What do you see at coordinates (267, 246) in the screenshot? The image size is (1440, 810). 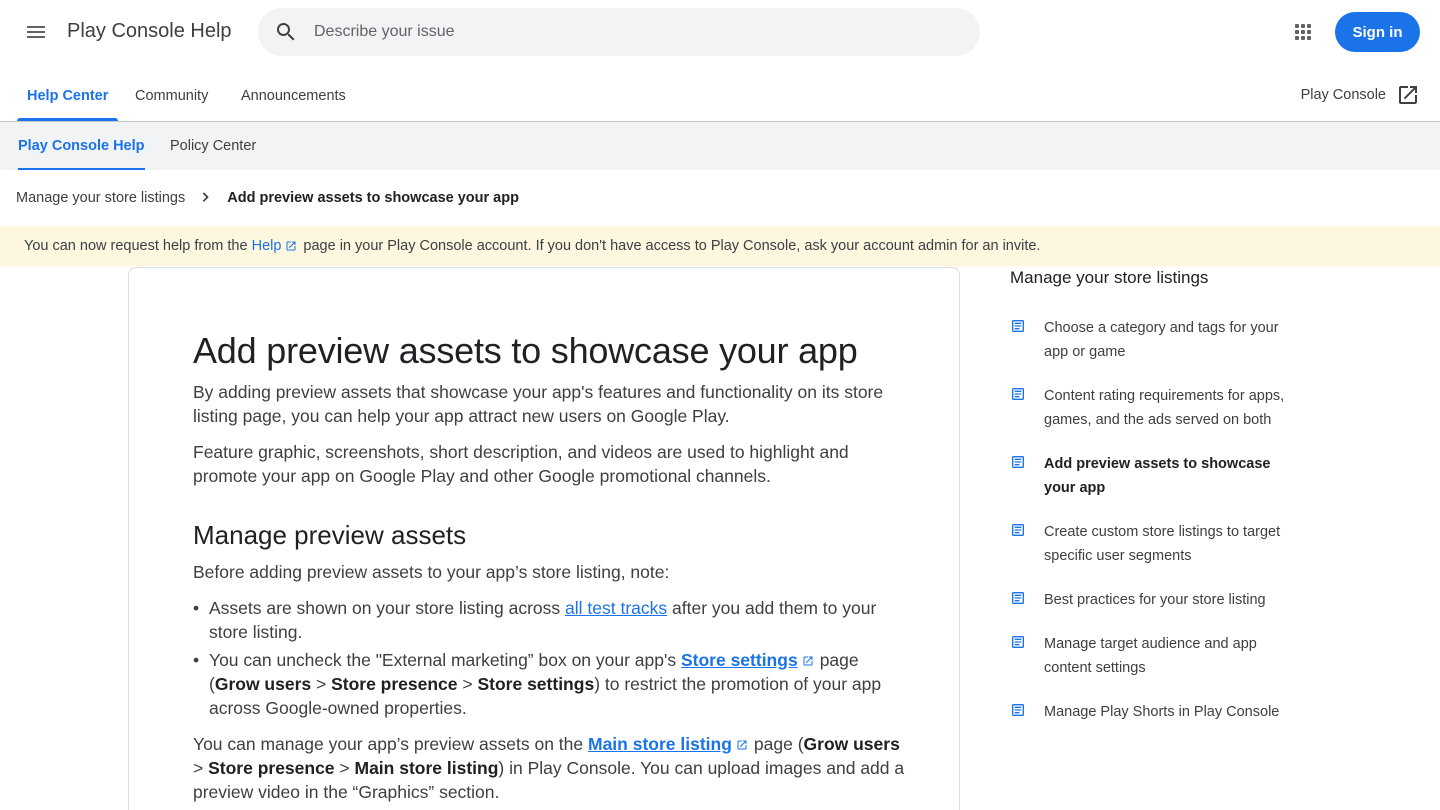 I see `banner-help-link: Help` at bounding box center [267, 246].